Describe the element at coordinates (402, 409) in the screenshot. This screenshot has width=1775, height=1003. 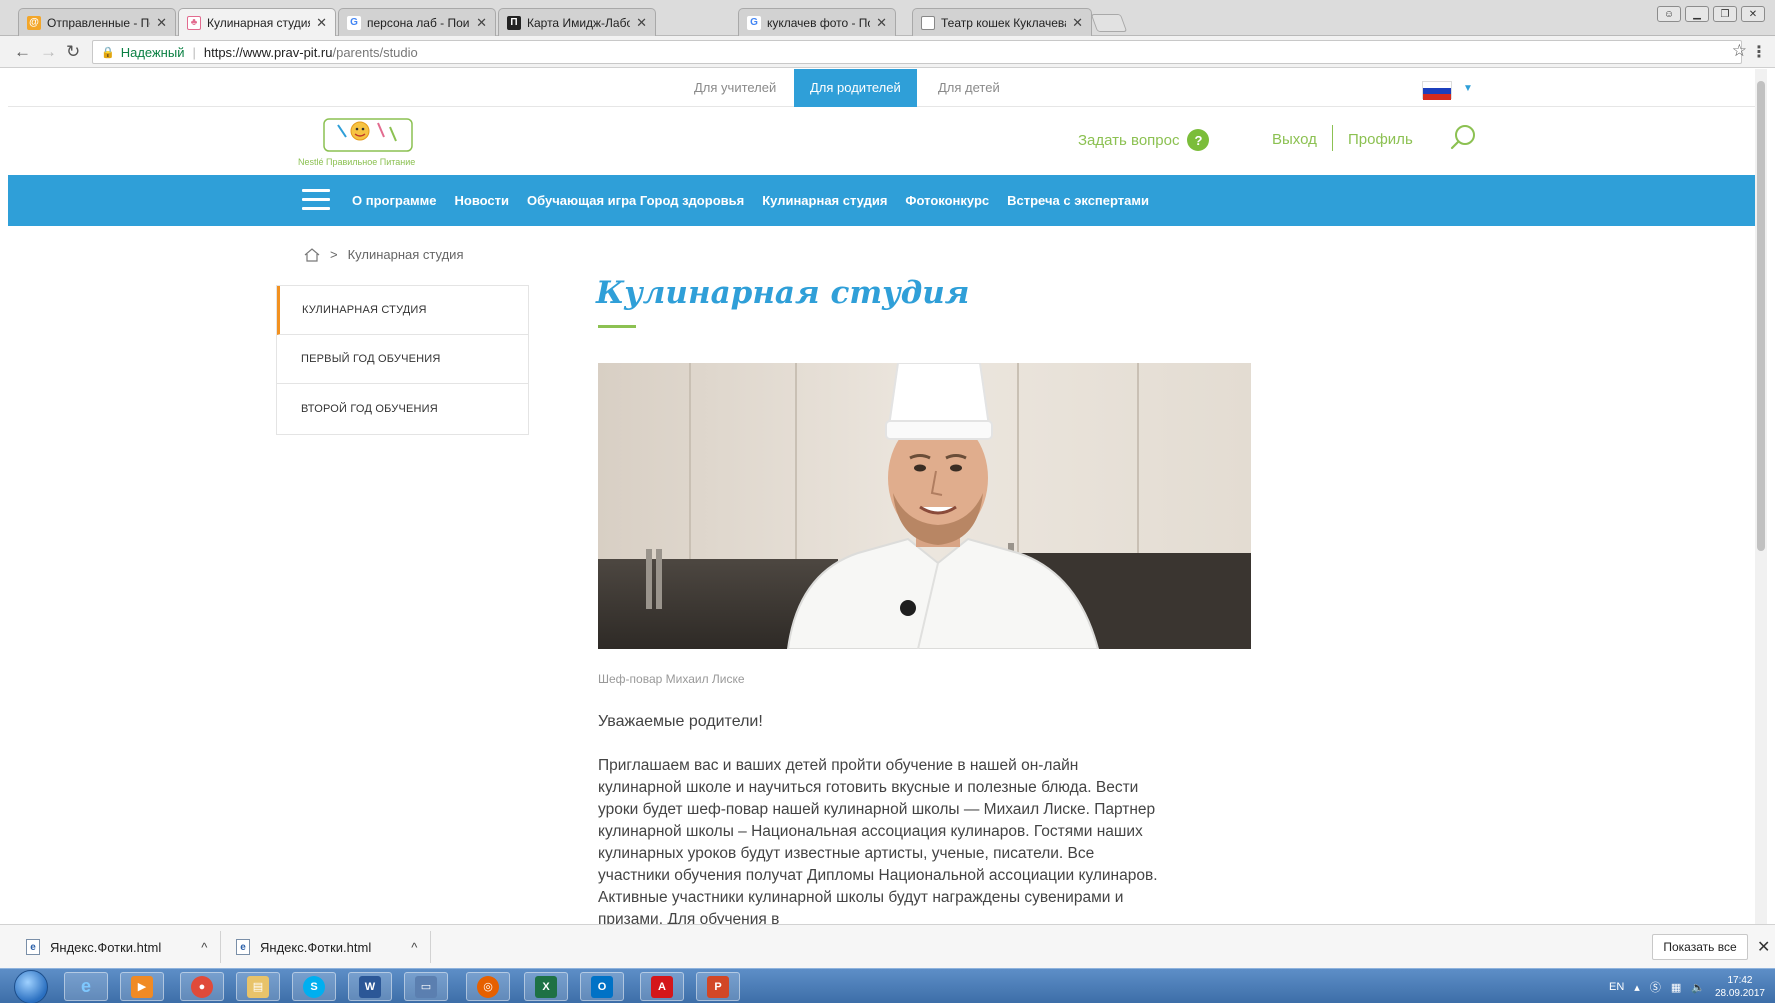
I see `side-item-second-year: Второй год обучения` at that location.